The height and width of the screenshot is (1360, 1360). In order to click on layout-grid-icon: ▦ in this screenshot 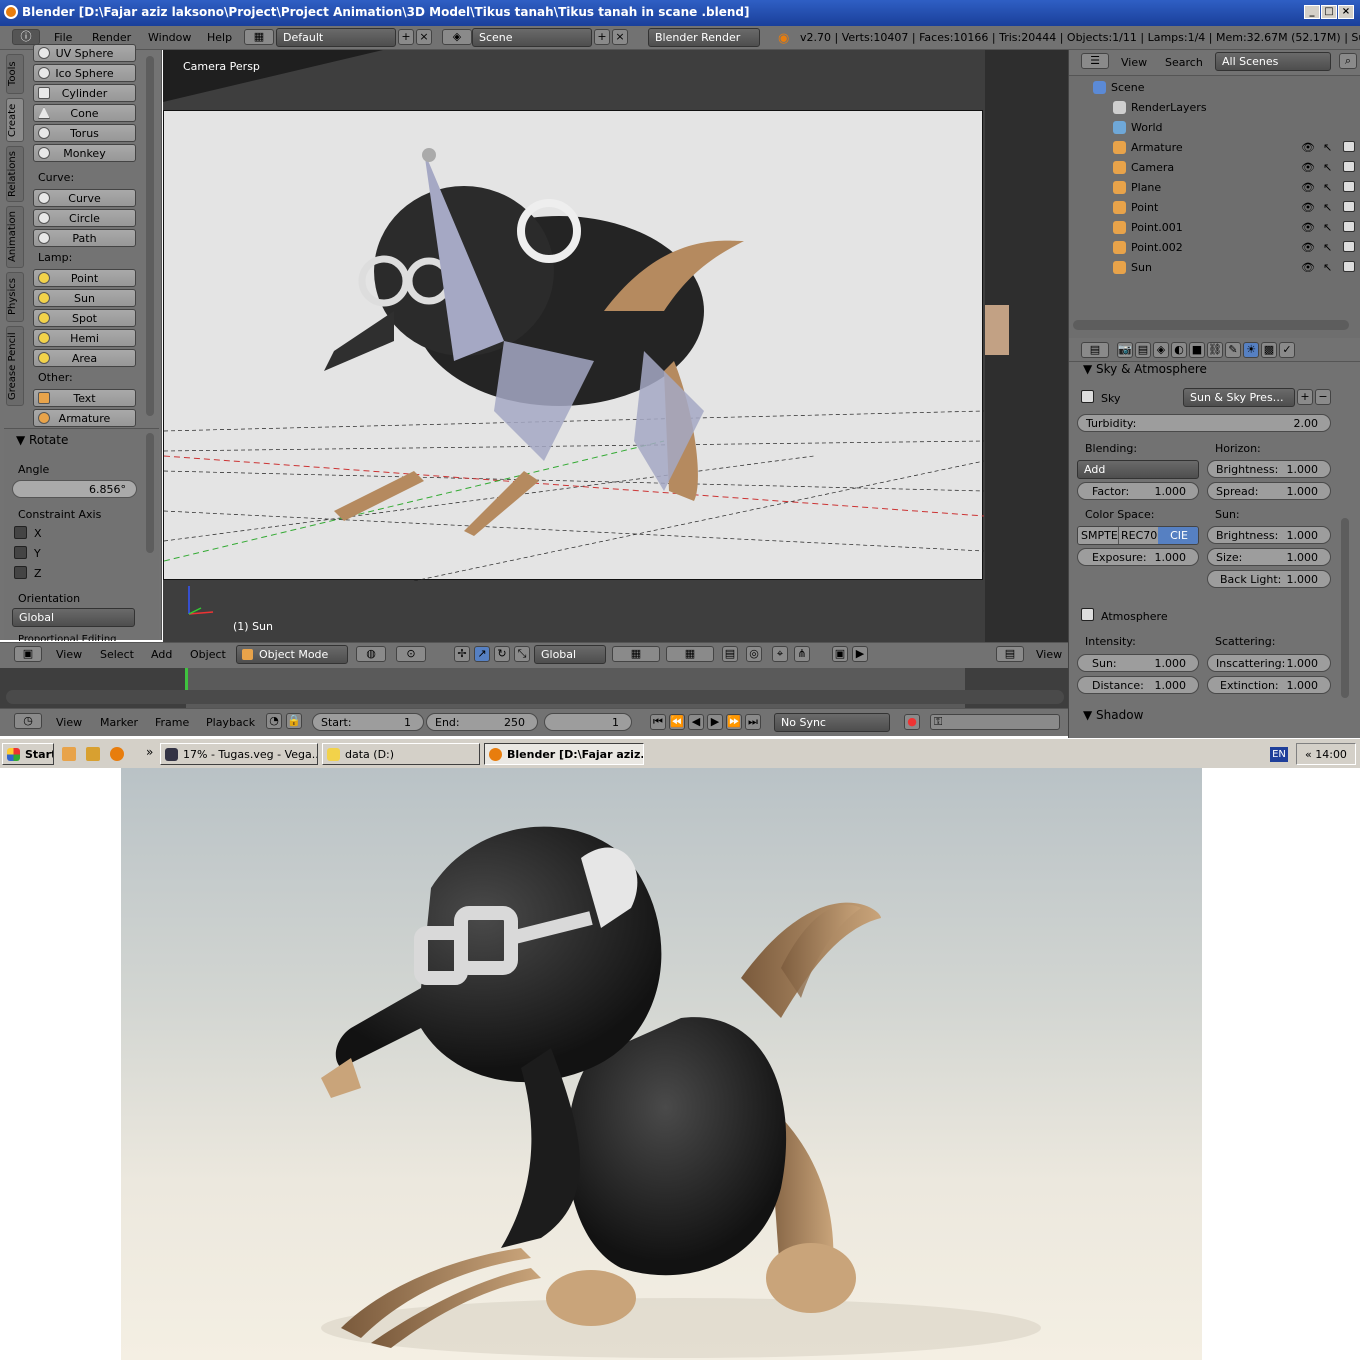, I will do `click(259, 37)`.